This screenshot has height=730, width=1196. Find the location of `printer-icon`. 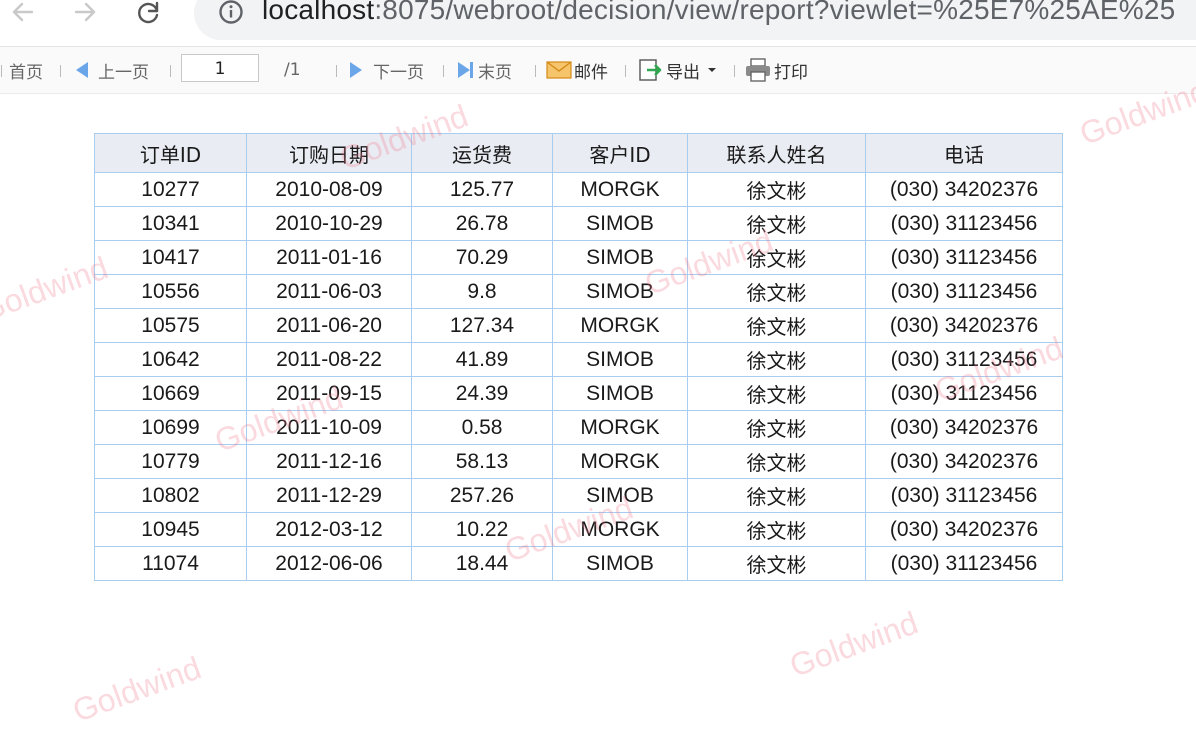

printer-icon is located at coordinates (758, 70).